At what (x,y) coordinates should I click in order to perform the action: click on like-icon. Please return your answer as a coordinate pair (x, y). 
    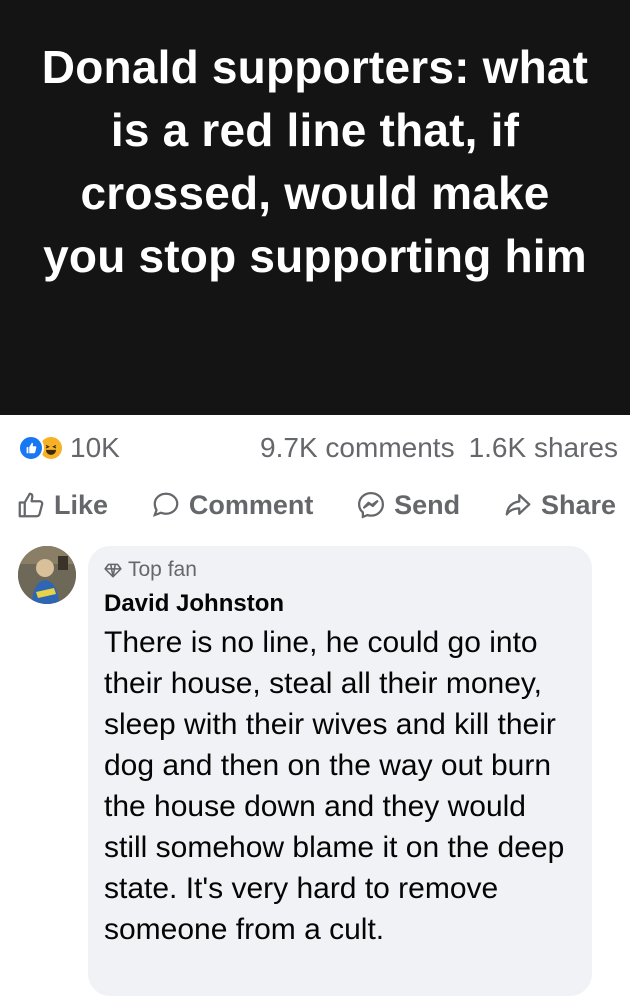
    Looking at the image, I should click on (31, 448).